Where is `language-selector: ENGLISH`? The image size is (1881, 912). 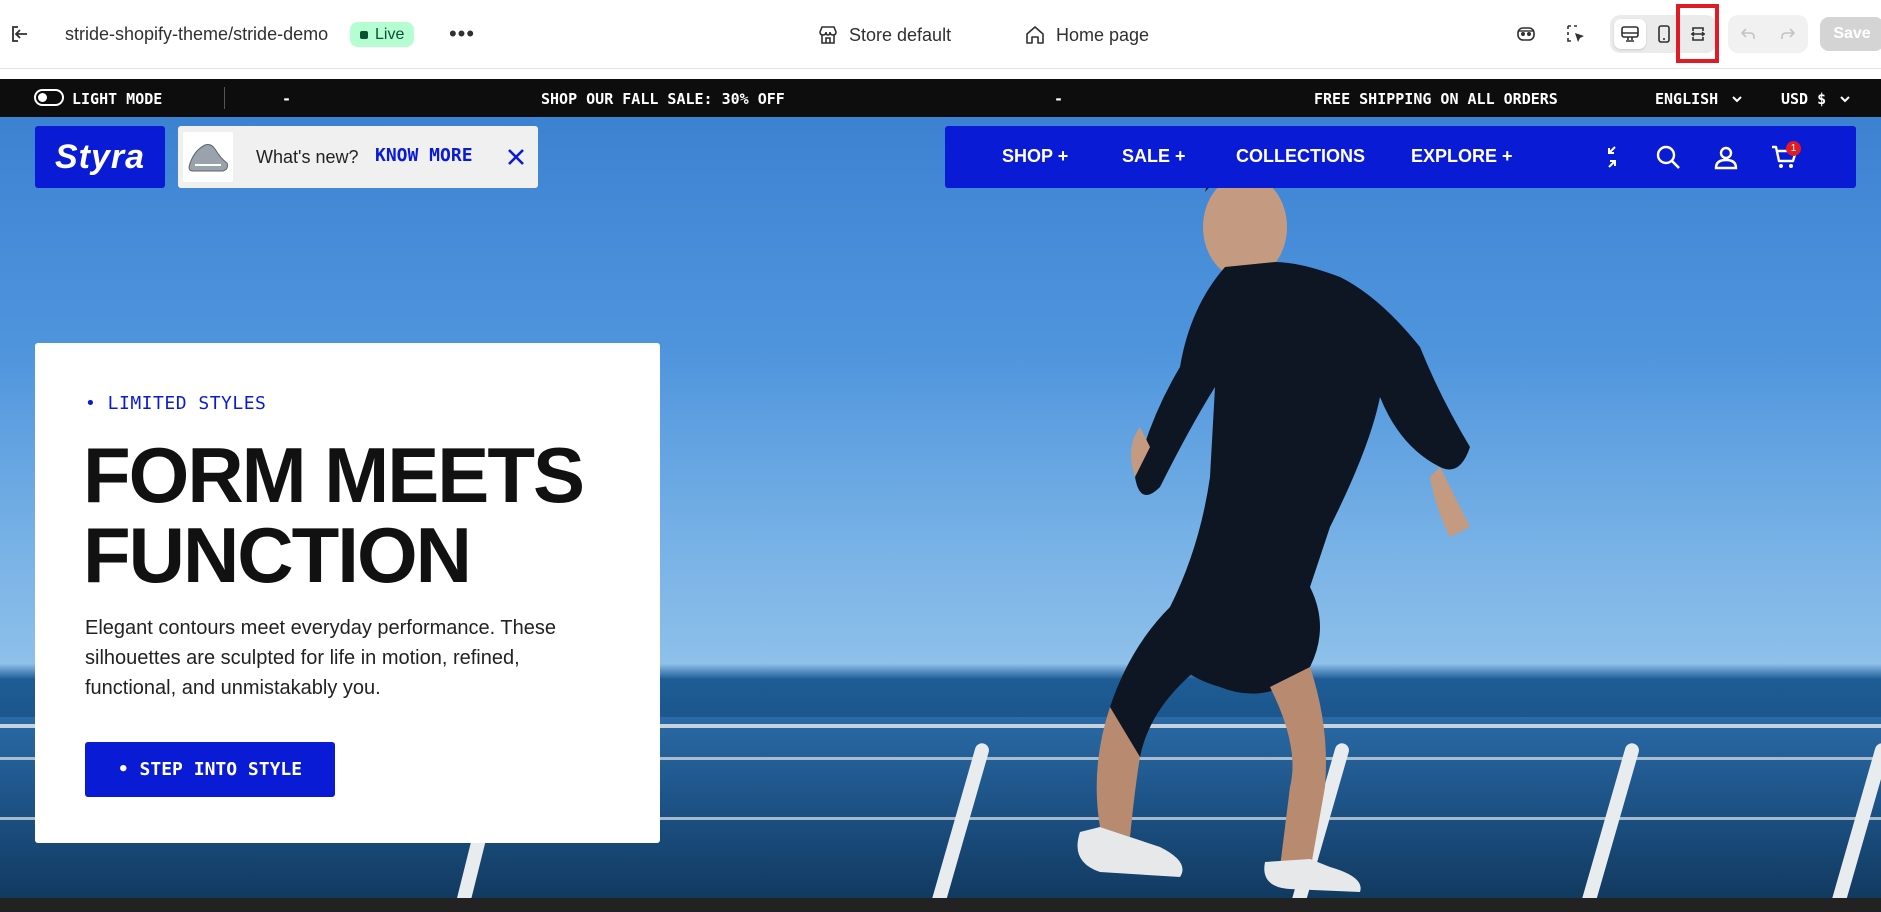
language-selector: ENGLISH is located at coordinates (1699, 99).